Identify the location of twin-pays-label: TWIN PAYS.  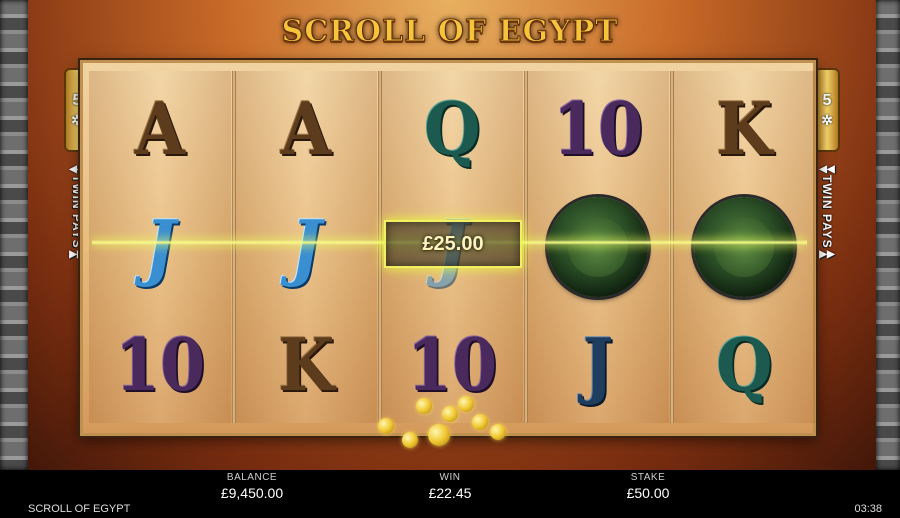
(827, 212).